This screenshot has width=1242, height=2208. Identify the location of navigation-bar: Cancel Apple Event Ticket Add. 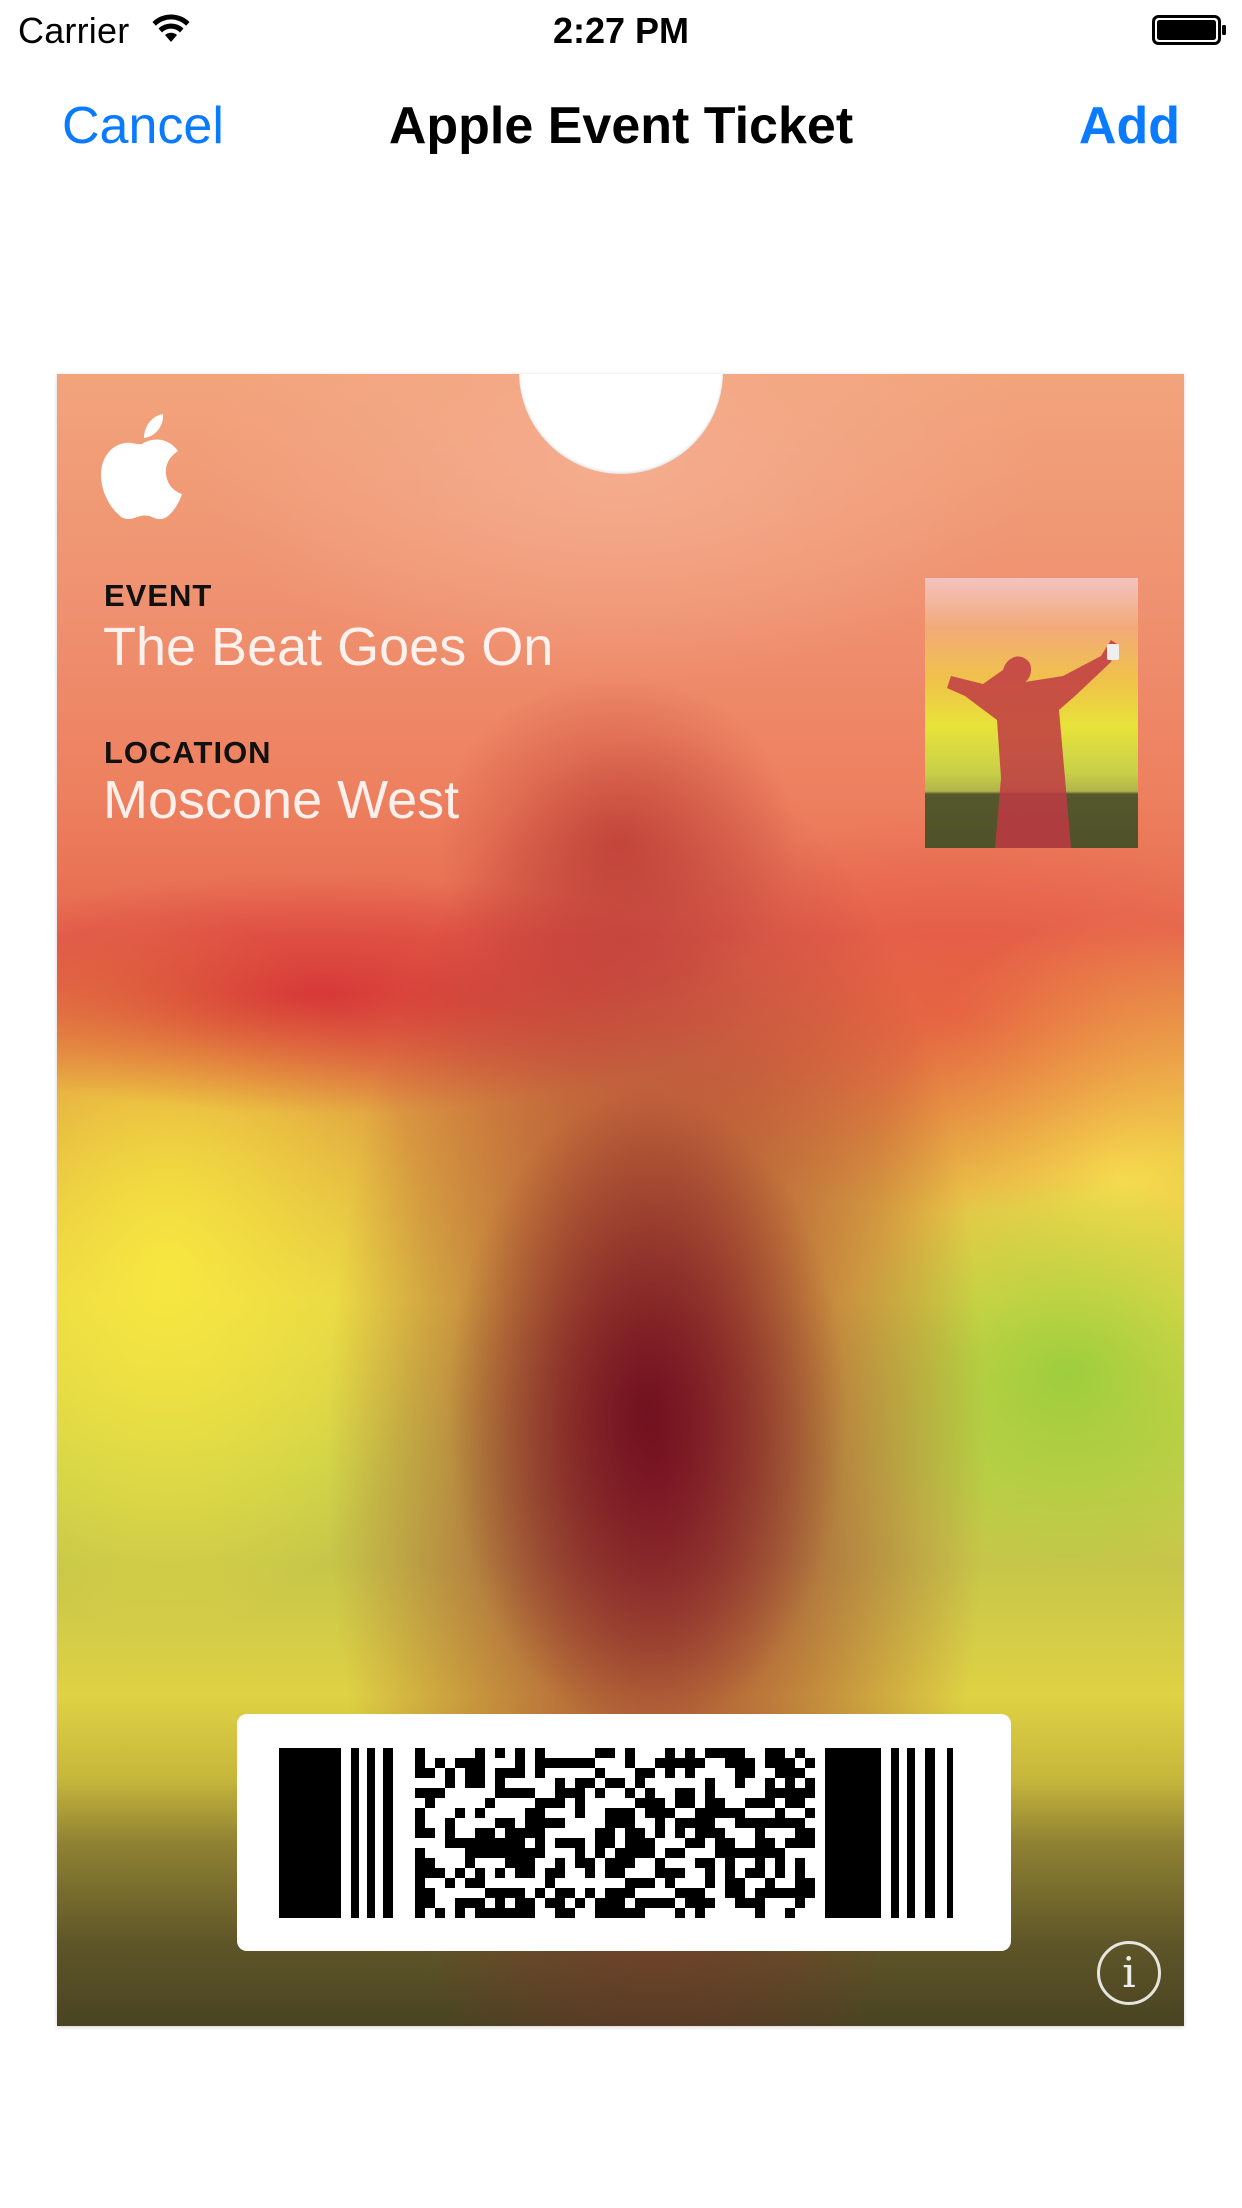
(621, 127).